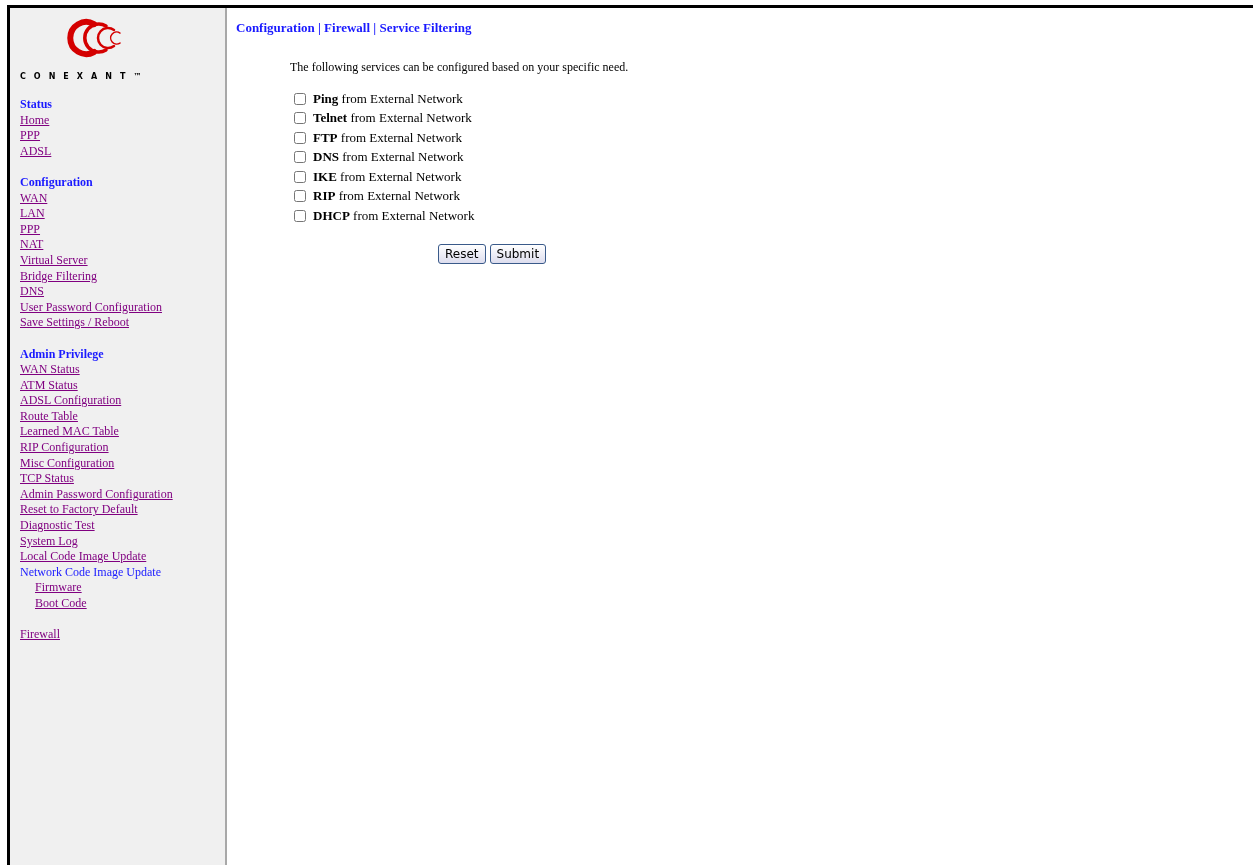 The height and width of the screenshot is (865, 1253). Describe the element at coordinates (64, 447) in the screenshot. I see `nav-link: RIP Configuration` at that location.